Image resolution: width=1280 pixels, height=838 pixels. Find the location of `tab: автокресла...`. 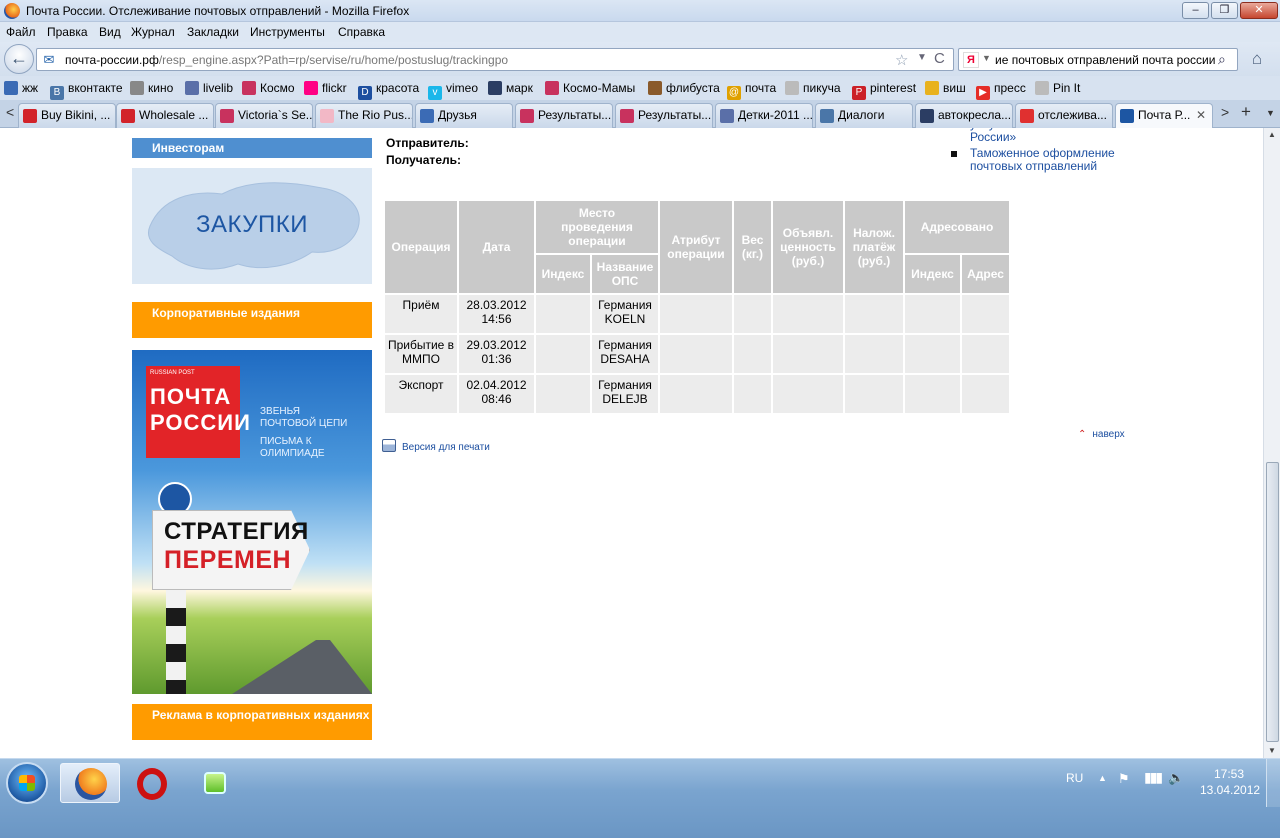

tab: автокресла... is located at coordinates (964, 115).